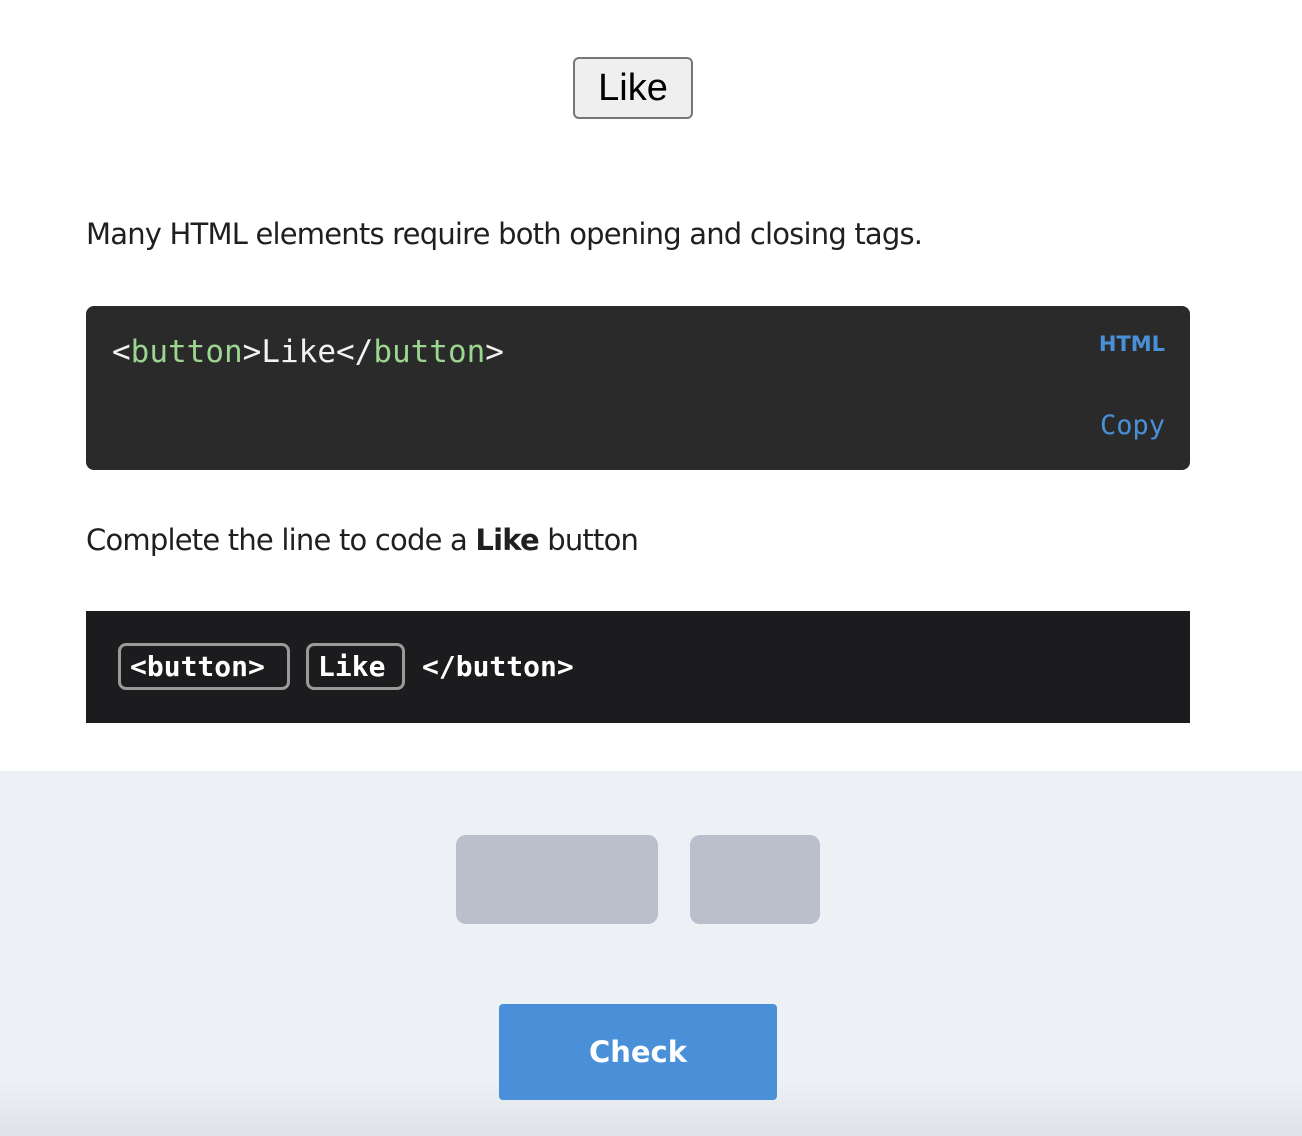  I want to click on code-line: <button>Like</button>, so click(308, 352).